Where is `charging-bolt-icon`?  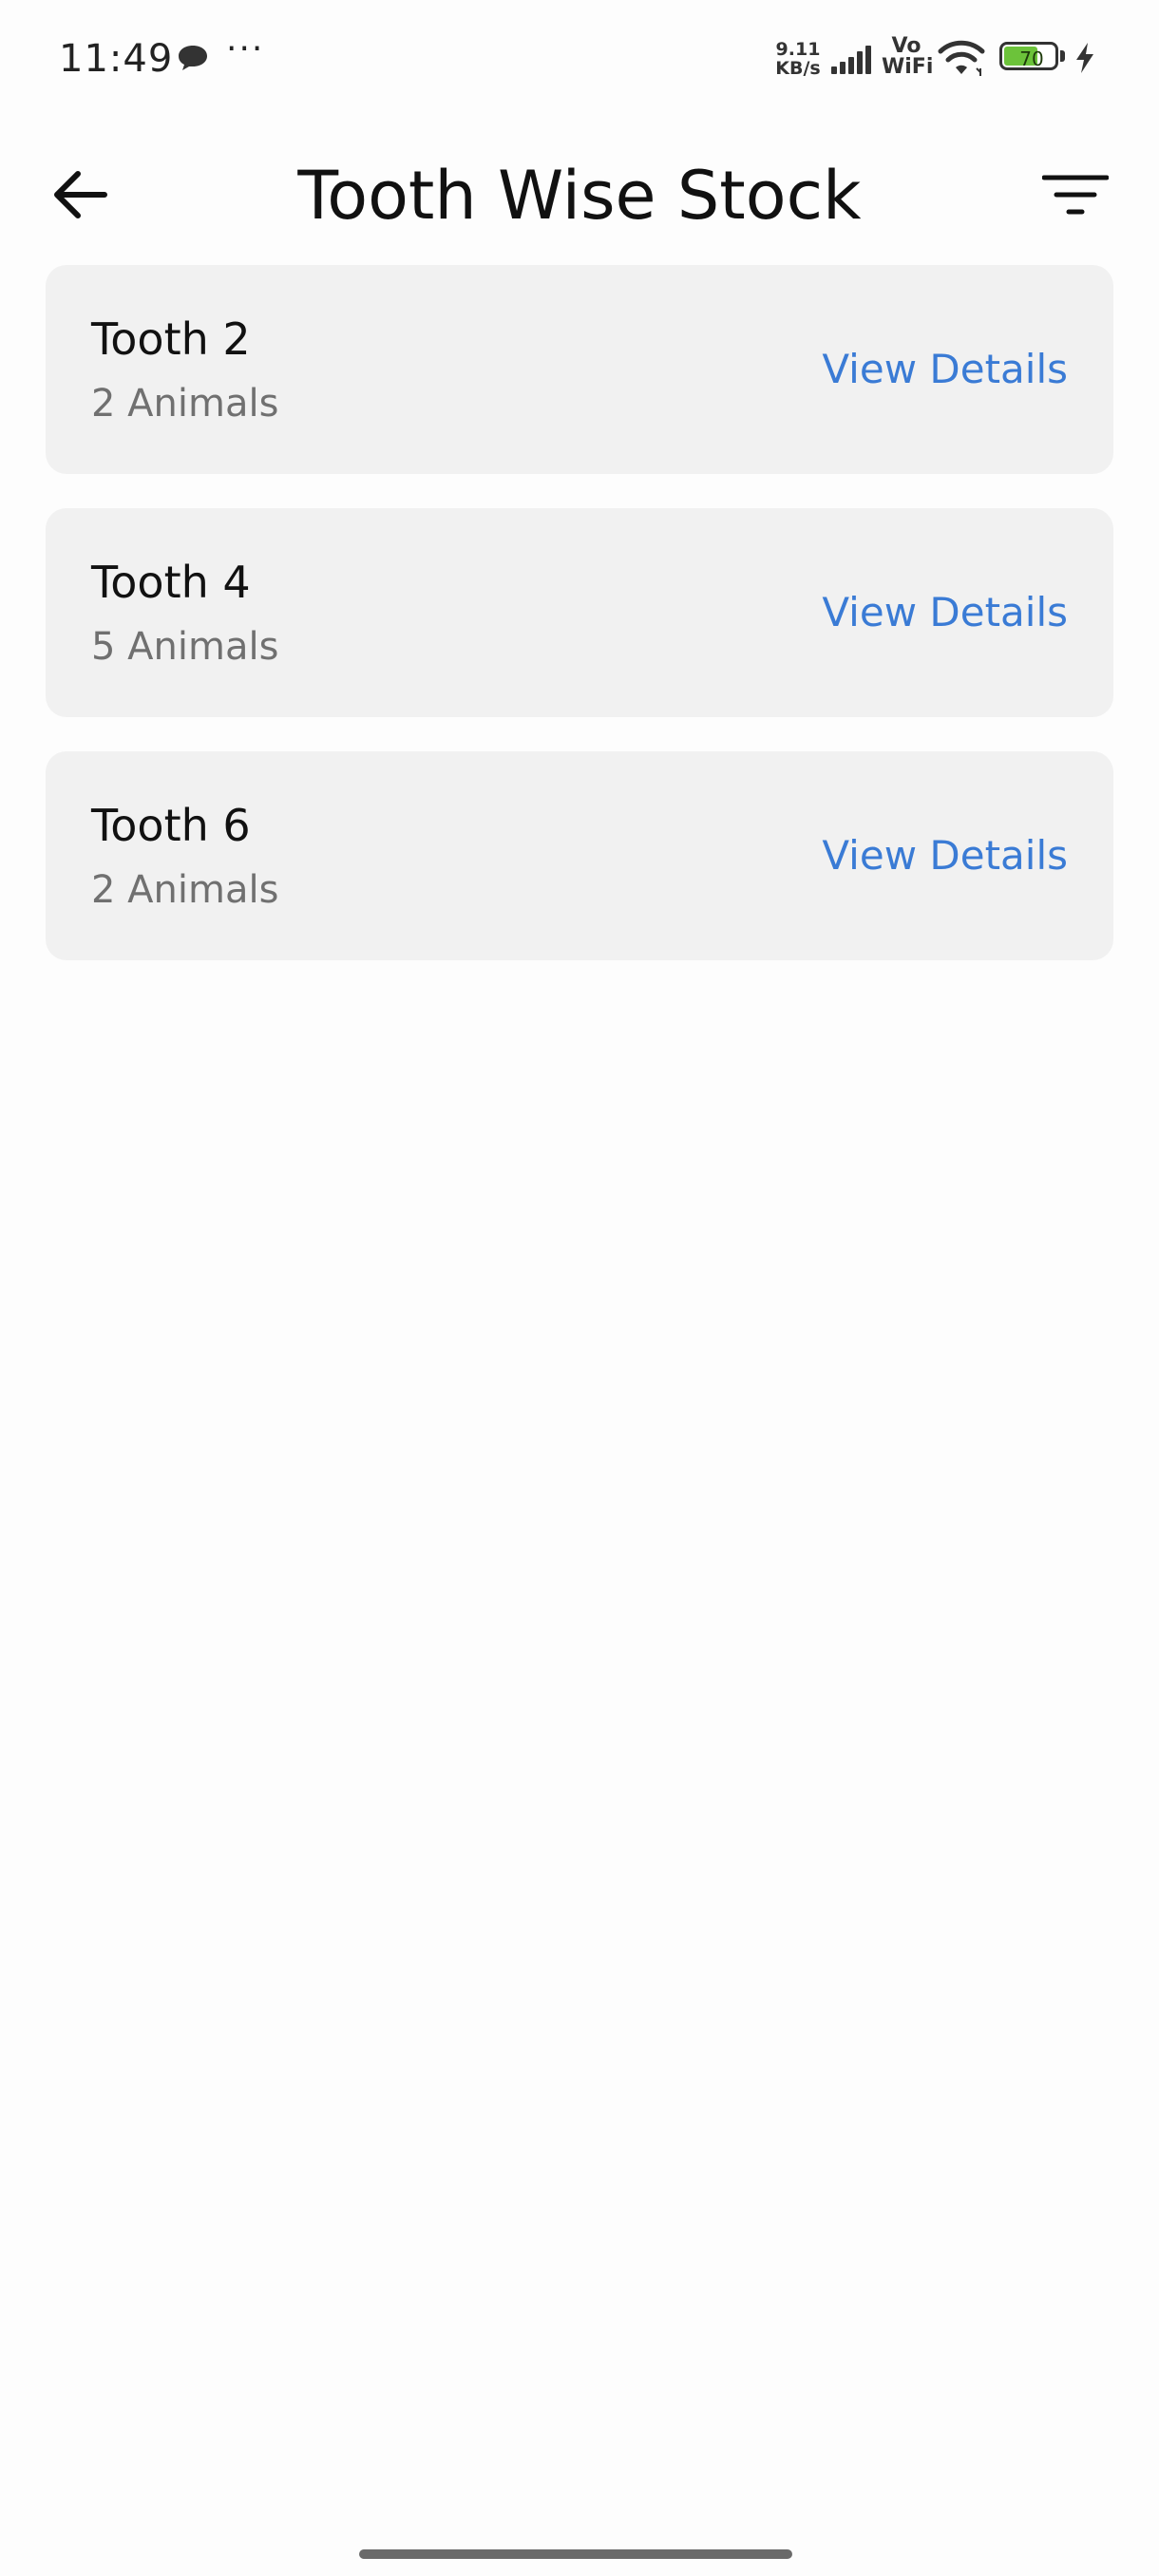 charging-bolt-icon is located at coordinates (1084, 58).